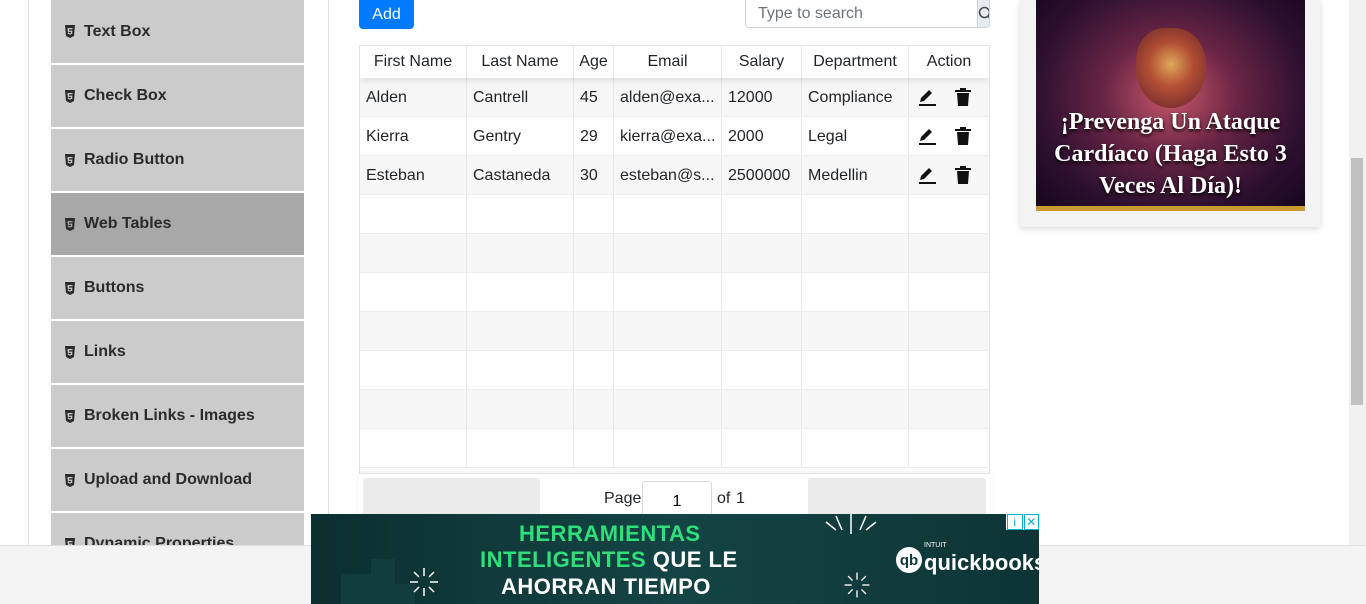  I want to click on next-button, so click(897, 497).